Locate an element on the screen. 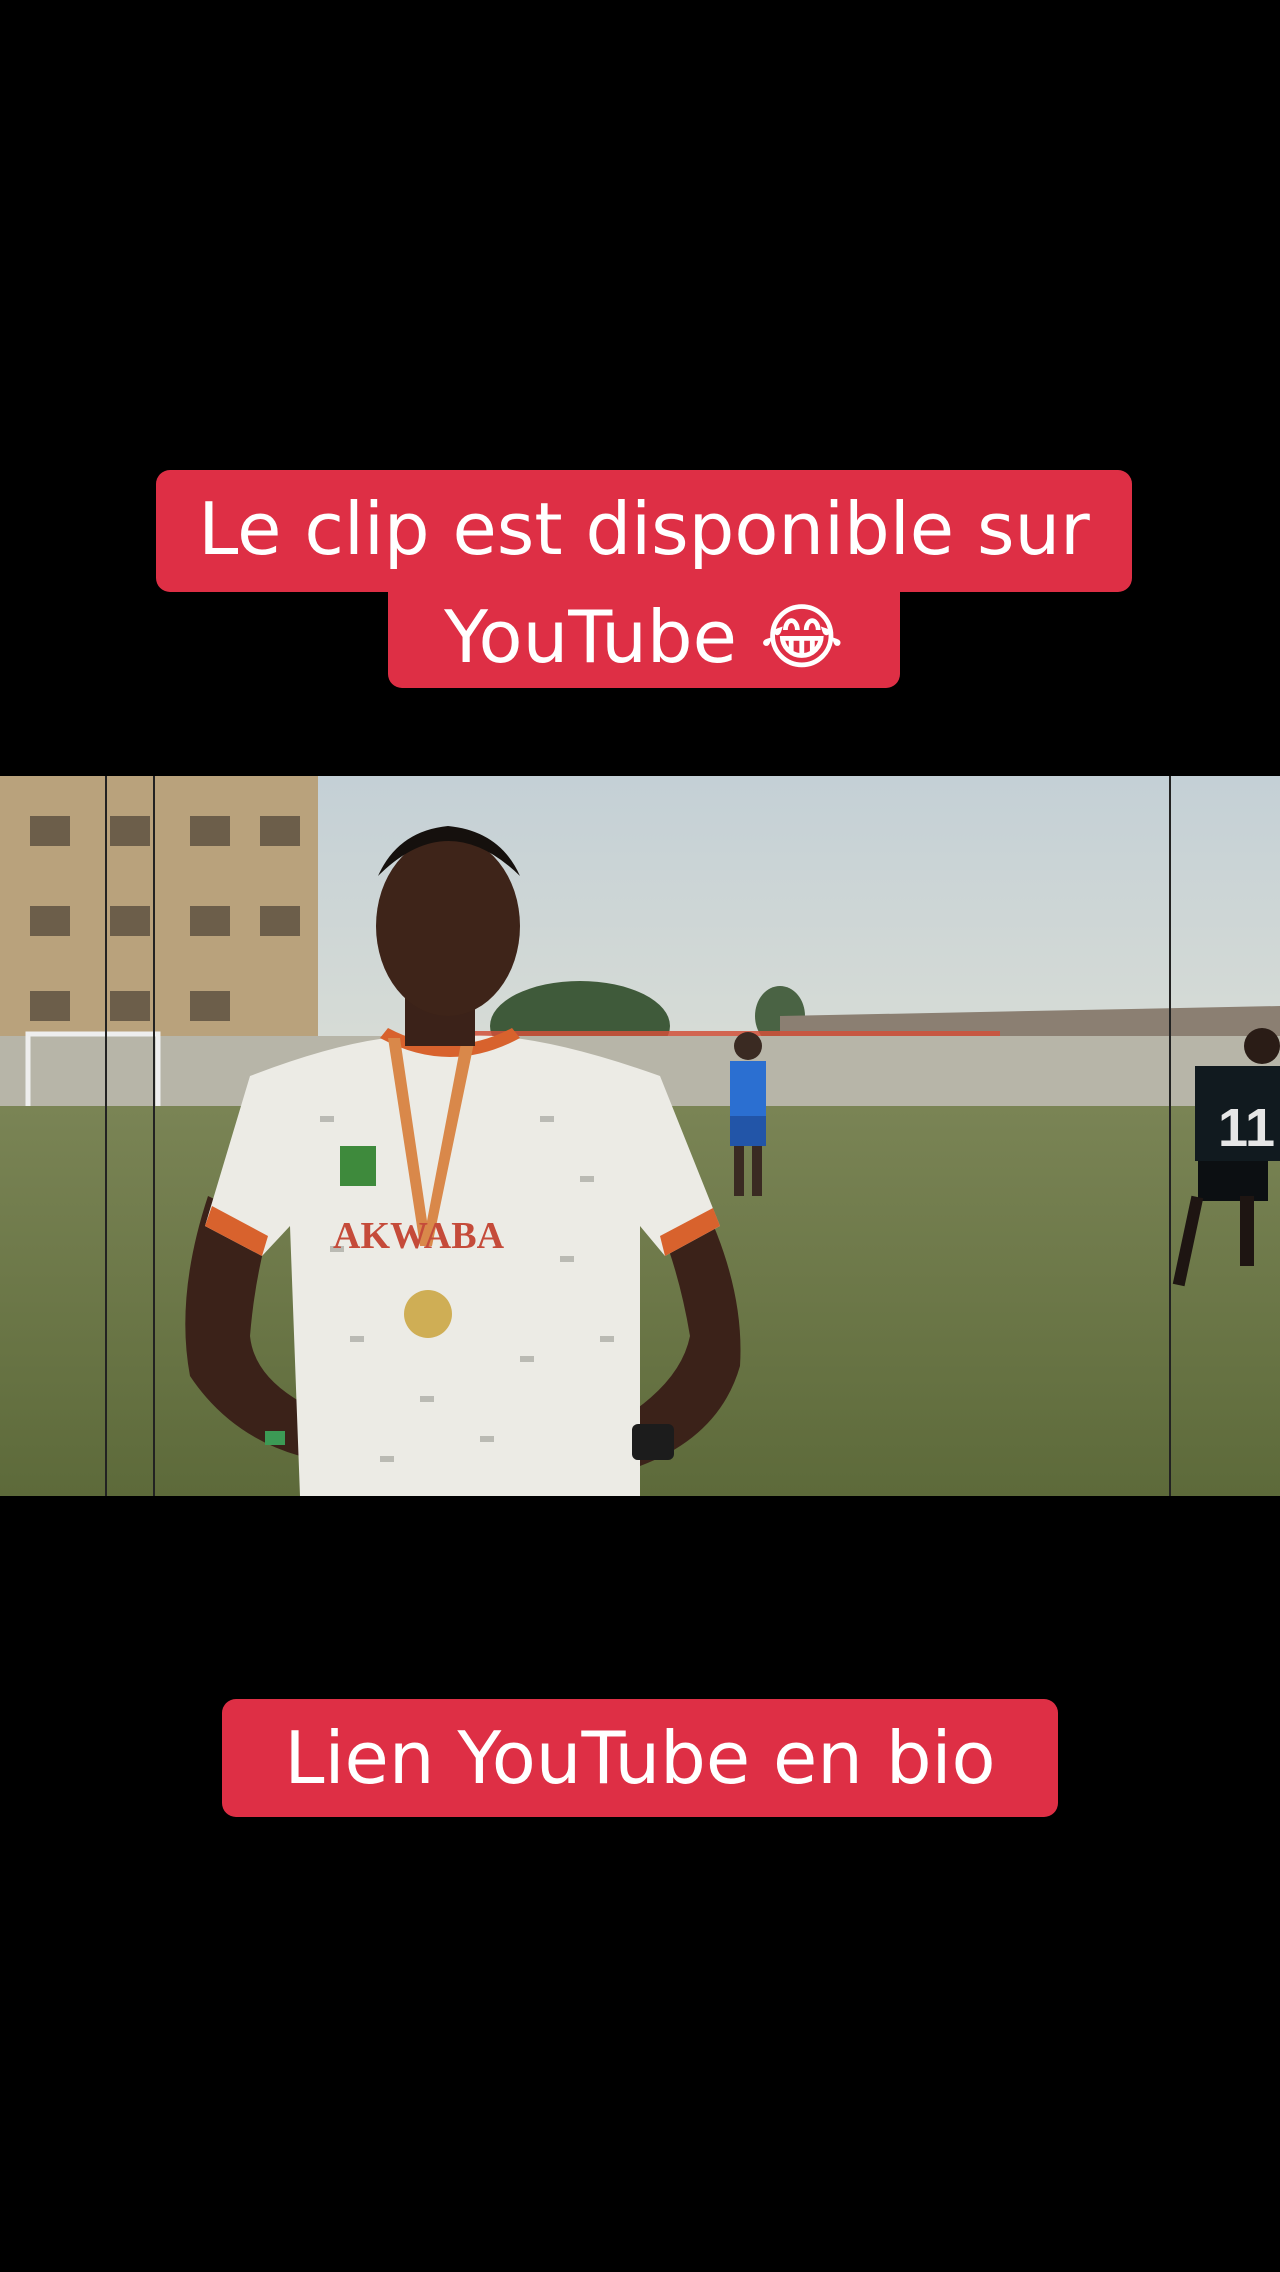 Image resolution: width=1280 pixels, height=2272 pixels. apartment-building is located at coordinates (159, 906).